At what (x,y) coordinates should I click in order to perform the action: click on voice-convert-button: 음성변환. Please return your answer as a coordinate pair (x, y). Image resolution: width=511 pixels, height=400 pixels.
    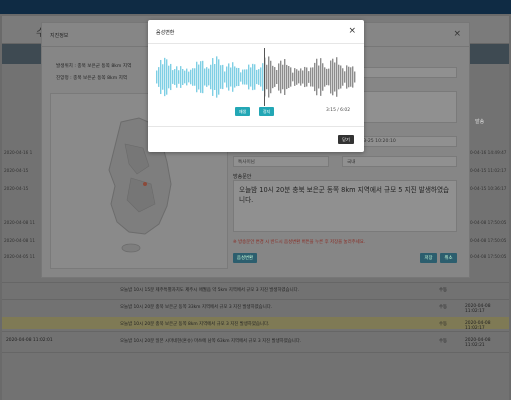
    Looking at the image, I should click on (245, 258).